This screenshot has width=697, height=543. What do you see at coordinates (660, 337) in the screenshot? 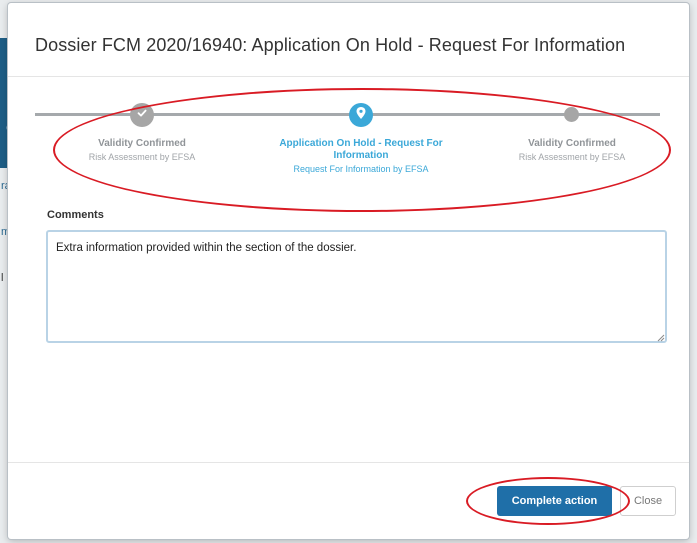
I see `resize-grip-icon` at bounding box center [660, 337].